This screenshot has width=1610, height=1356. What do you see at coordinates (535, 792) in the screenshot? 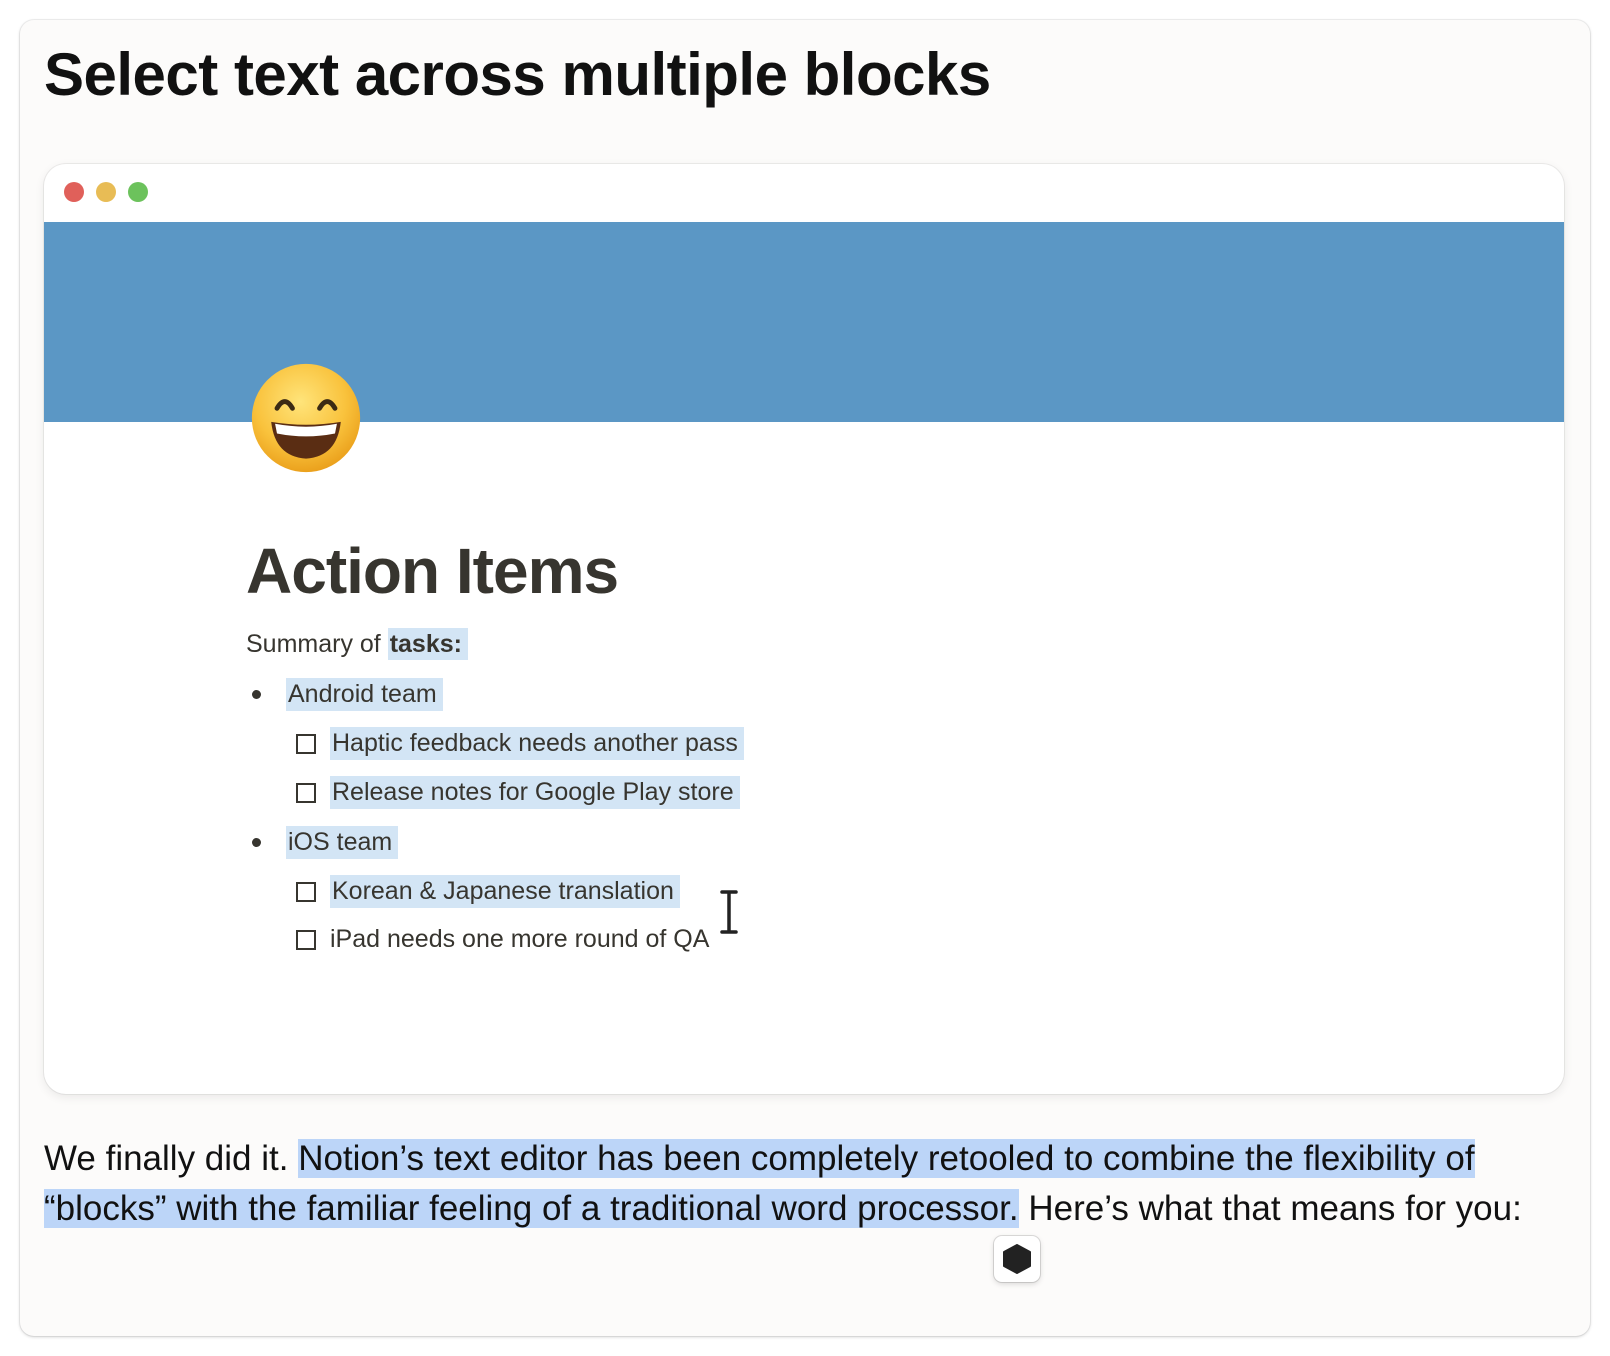
I see `todo-label: Release notes for Google Play store` at bounding box center [535, 792].